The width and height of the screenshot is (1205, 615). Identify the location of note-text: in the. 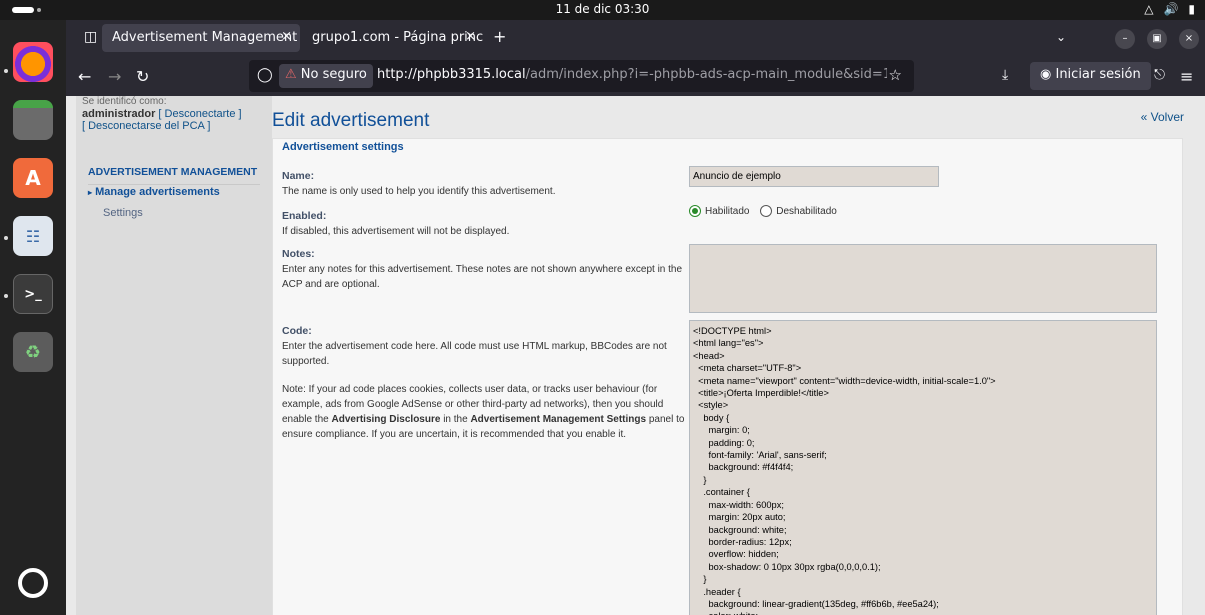
(455, 419).